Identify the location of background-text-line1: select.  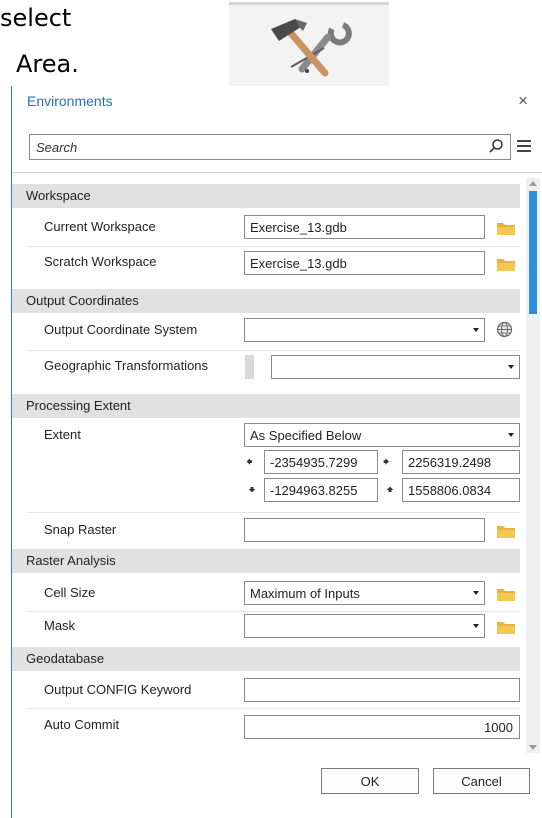
(36, 18).